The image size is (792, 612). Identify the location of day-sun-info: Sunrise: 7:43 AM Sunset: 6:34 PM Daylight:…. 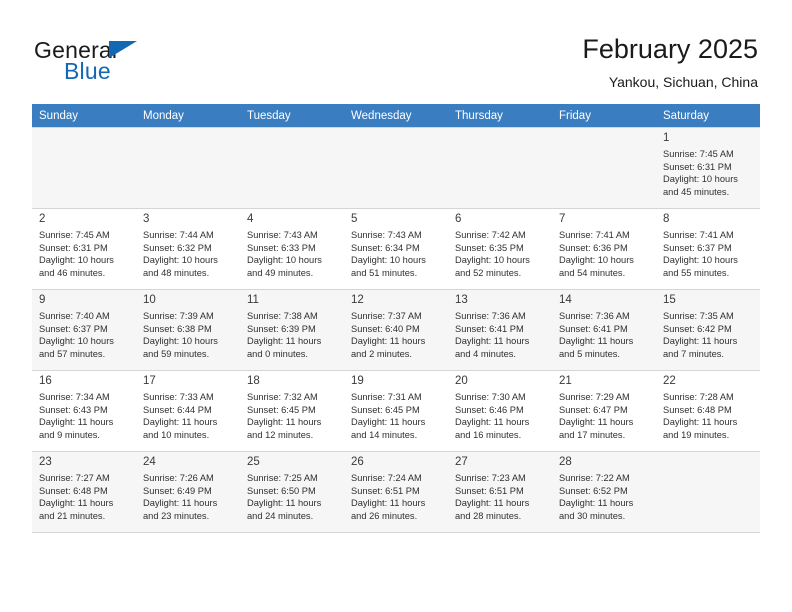
(396, 254).